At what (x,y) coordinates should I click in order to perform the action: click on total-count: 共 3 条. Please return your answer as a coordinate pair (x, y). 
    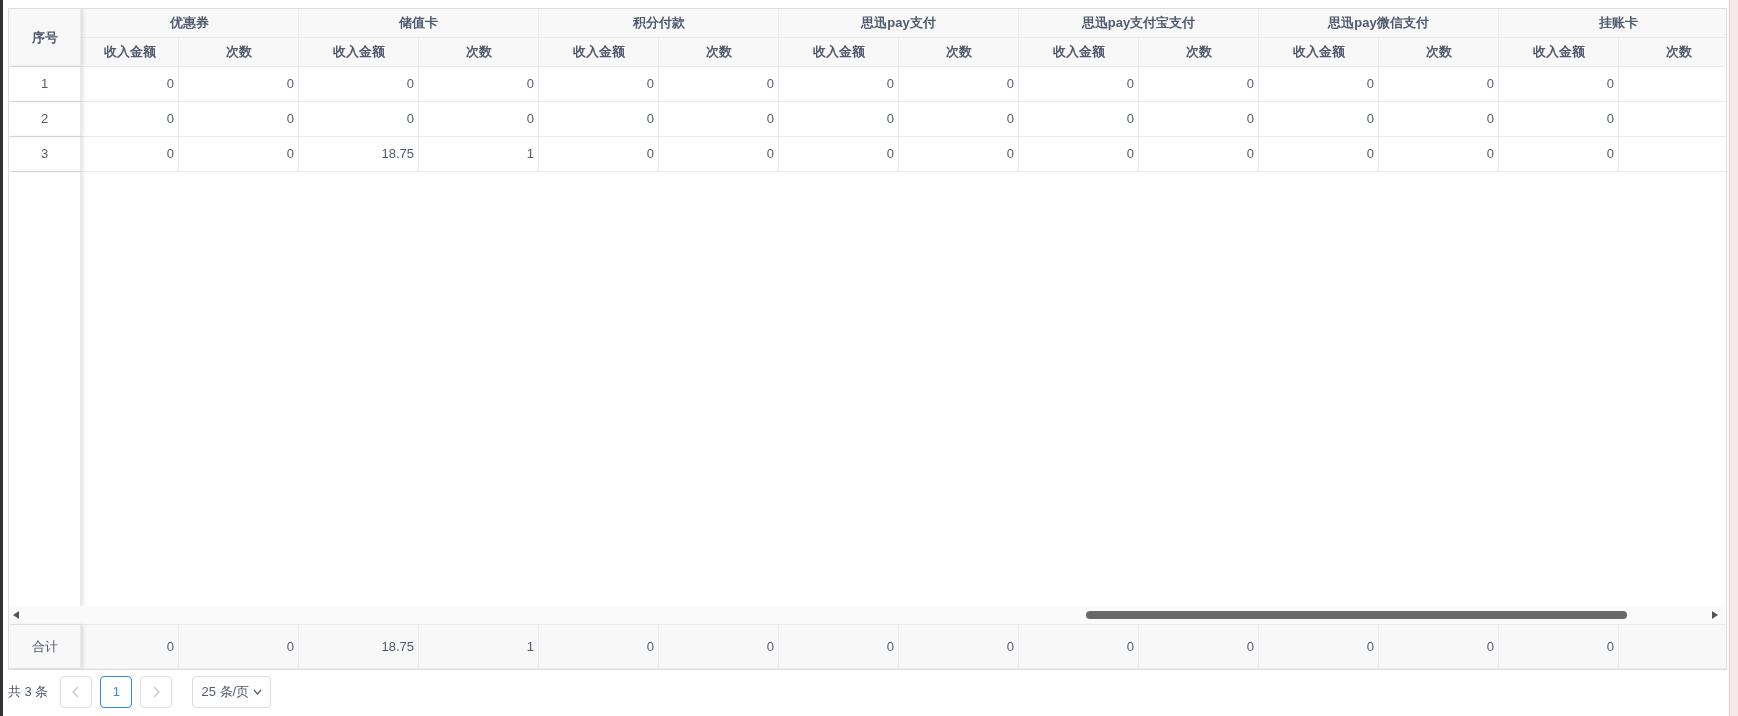
    Looking at the image, I should click on (28, 692).